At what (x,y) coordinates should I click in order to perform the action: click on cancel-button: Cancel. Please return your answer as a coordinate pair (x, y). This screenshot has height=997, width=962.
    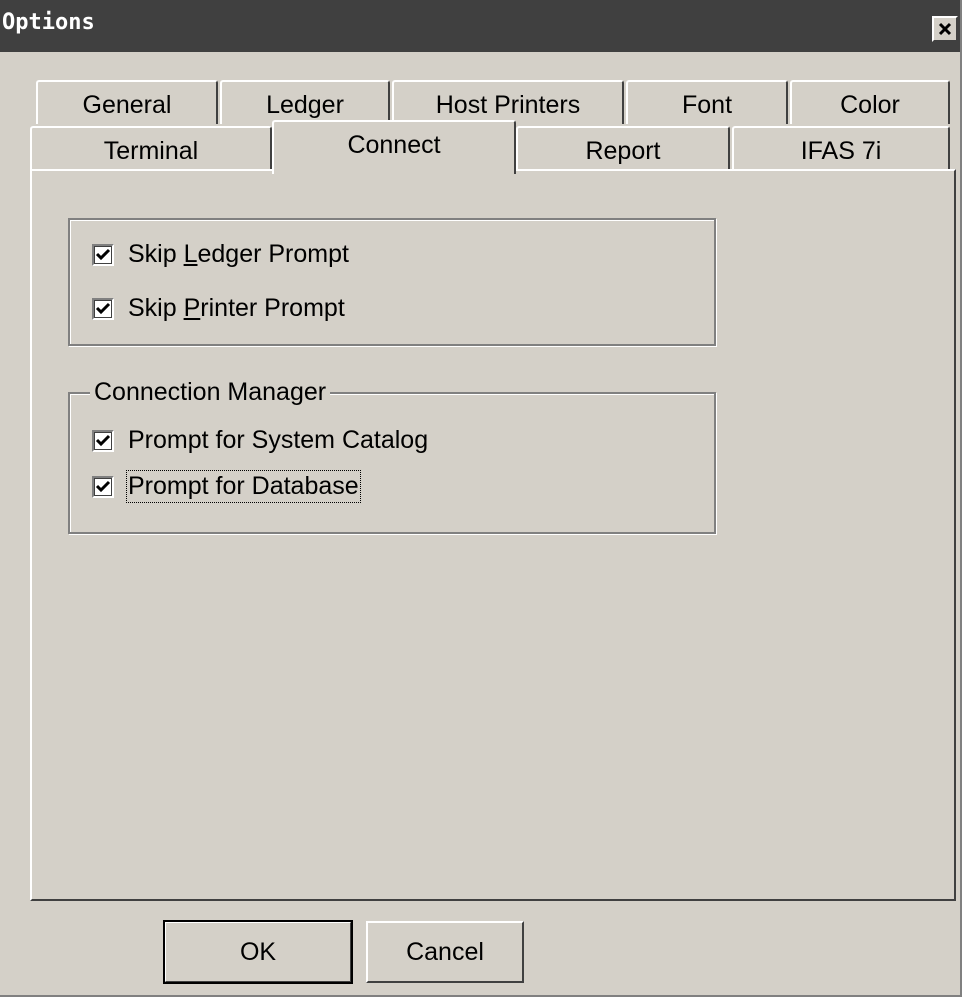
    Looking at the image, I should click on (445, 952).